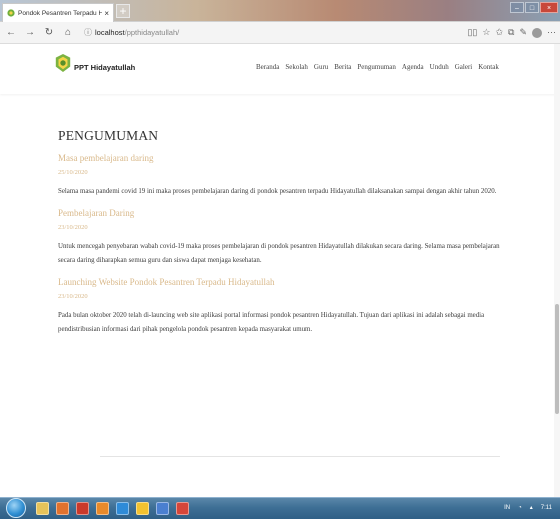  What do you see at coordinates (499, 32) in the screenshot?
I see `favorites-list-icon: ✩` at bounding box center [499, 32].